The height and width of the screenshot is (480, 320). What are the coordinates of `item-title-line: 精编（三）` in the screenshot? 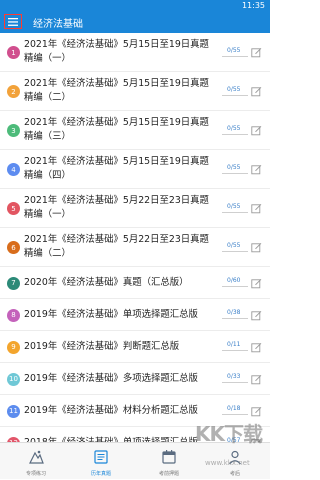 It's located at (47, 136).